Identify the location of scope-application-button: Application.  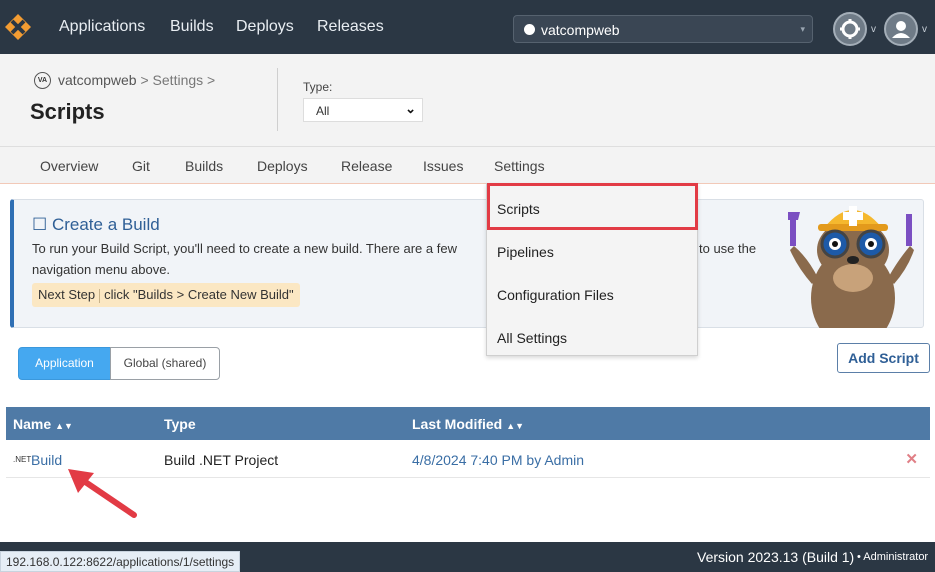
(64, 363).